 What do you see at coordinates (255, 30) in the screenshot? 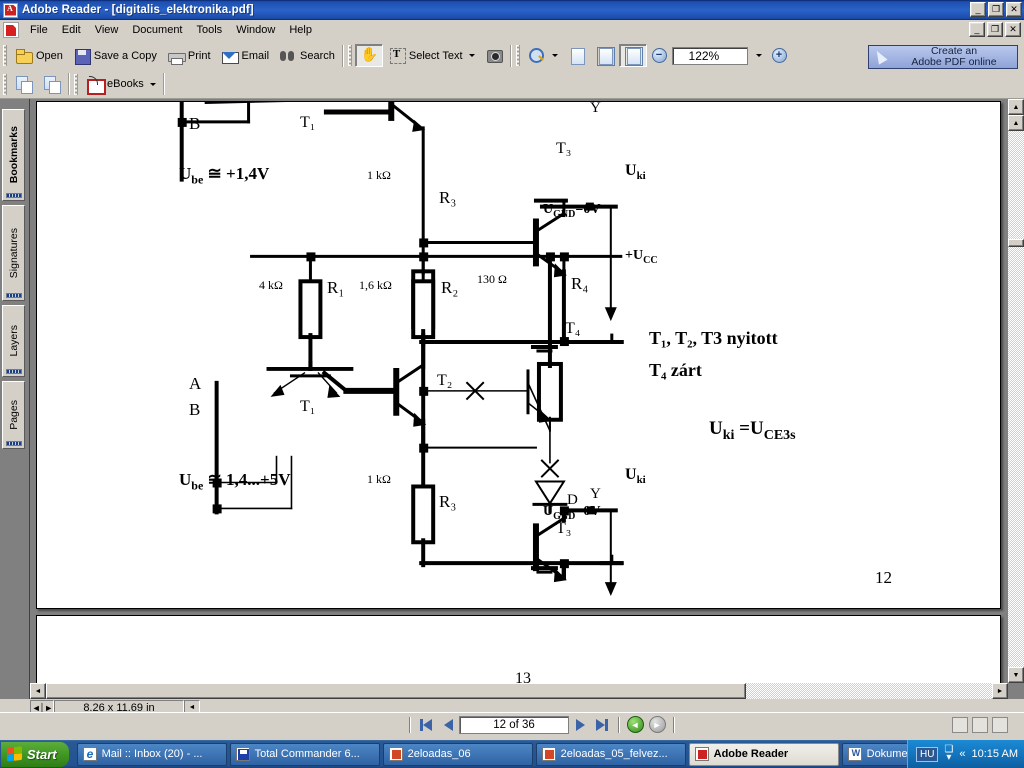
I see `menu-window: Window` at bounding box center [255, 30].